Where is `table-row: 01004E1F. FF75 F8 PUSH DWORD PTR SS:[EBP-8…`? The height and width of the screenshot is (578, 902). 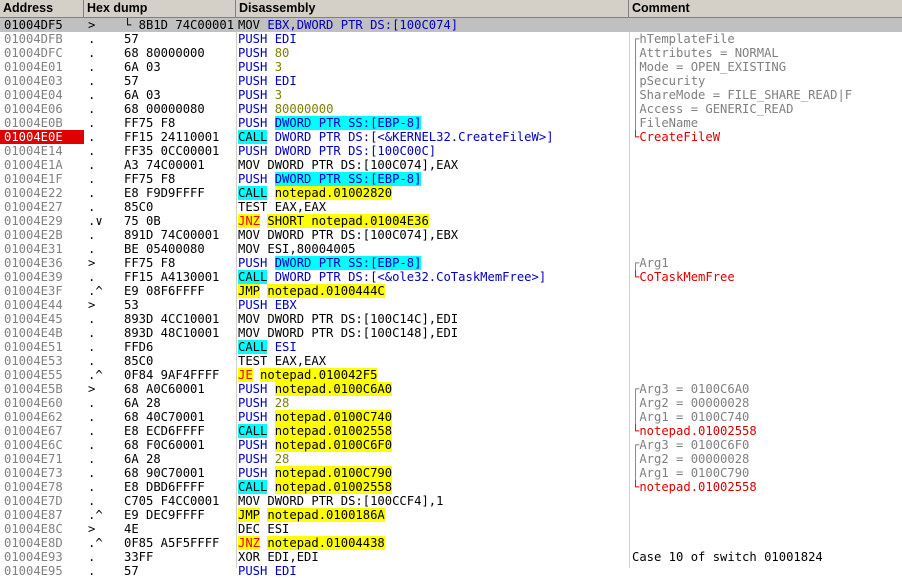
table-row: 01004E1F. FF75 F8 PUSH DWORD PTR SS:[EBP-8… is located at coordinates (451, 179).